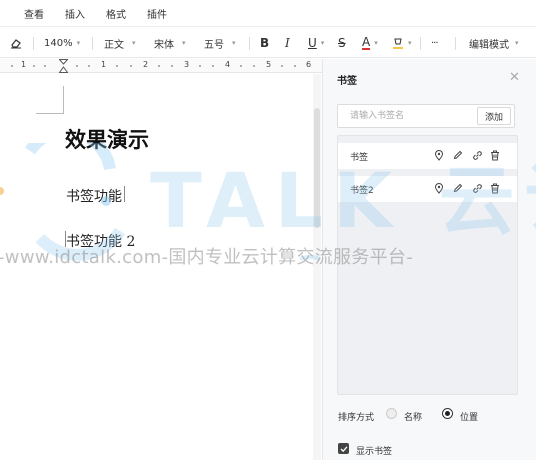 The height and width of the screenshot is (460, 536). Describe the element at coordinates (228, 64) in the screenshot. I see `ruler-label: 4` at that location.